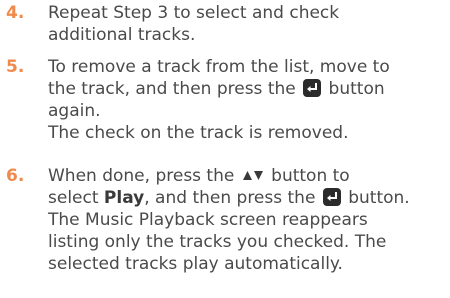 The width and height of the screenshot is (450, 298). Describe the element at coordinates (230, 198) in the screenshot. I see `step-line-part: , and then press the` at that location.